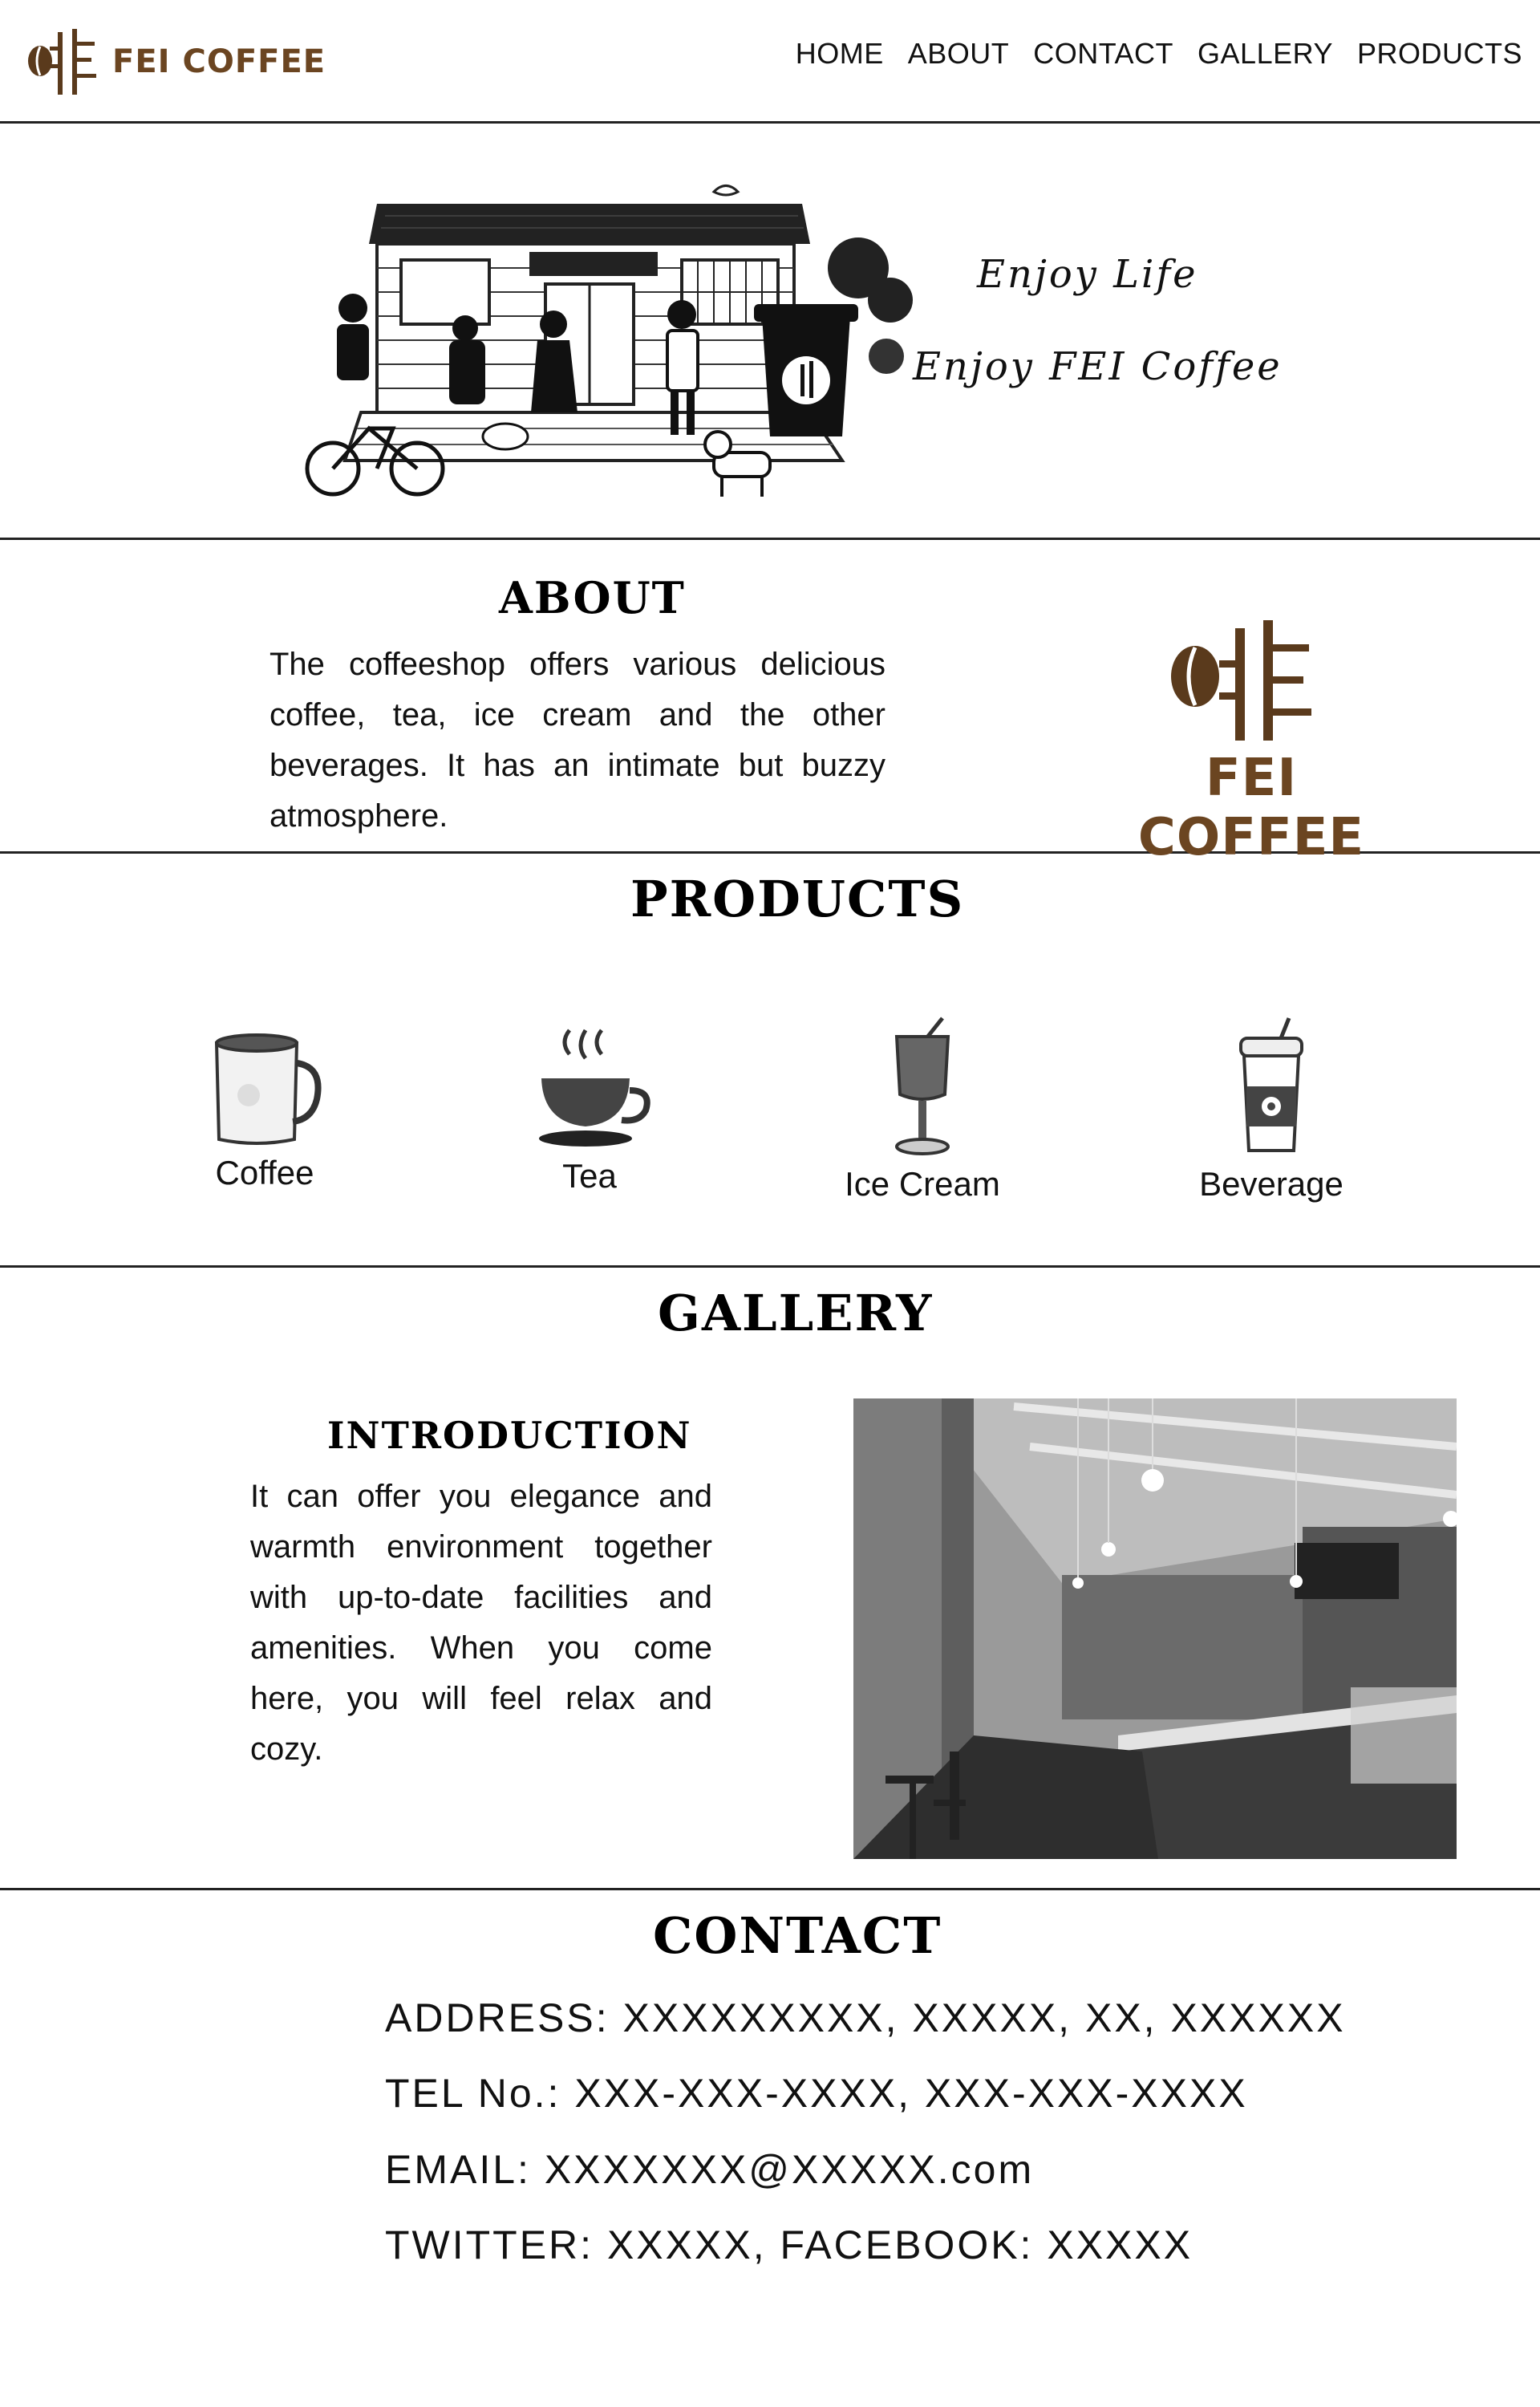 This screenshot has width=1540, height=2407. I want to click on gallery-title: GALLERY, so click(796, 1313).